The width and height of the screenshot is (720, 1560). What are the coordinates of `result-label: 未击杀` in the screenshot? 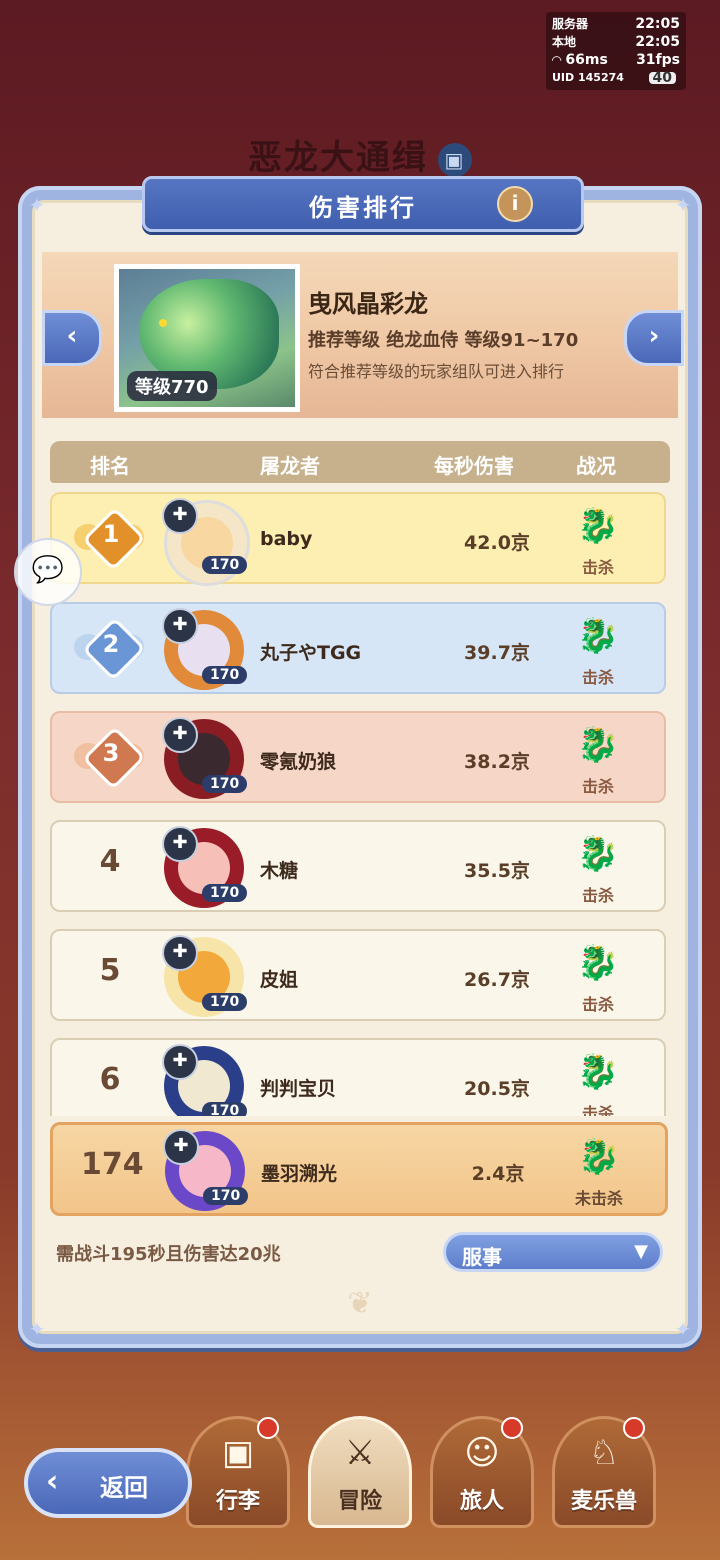 It's located at (598, 1198).